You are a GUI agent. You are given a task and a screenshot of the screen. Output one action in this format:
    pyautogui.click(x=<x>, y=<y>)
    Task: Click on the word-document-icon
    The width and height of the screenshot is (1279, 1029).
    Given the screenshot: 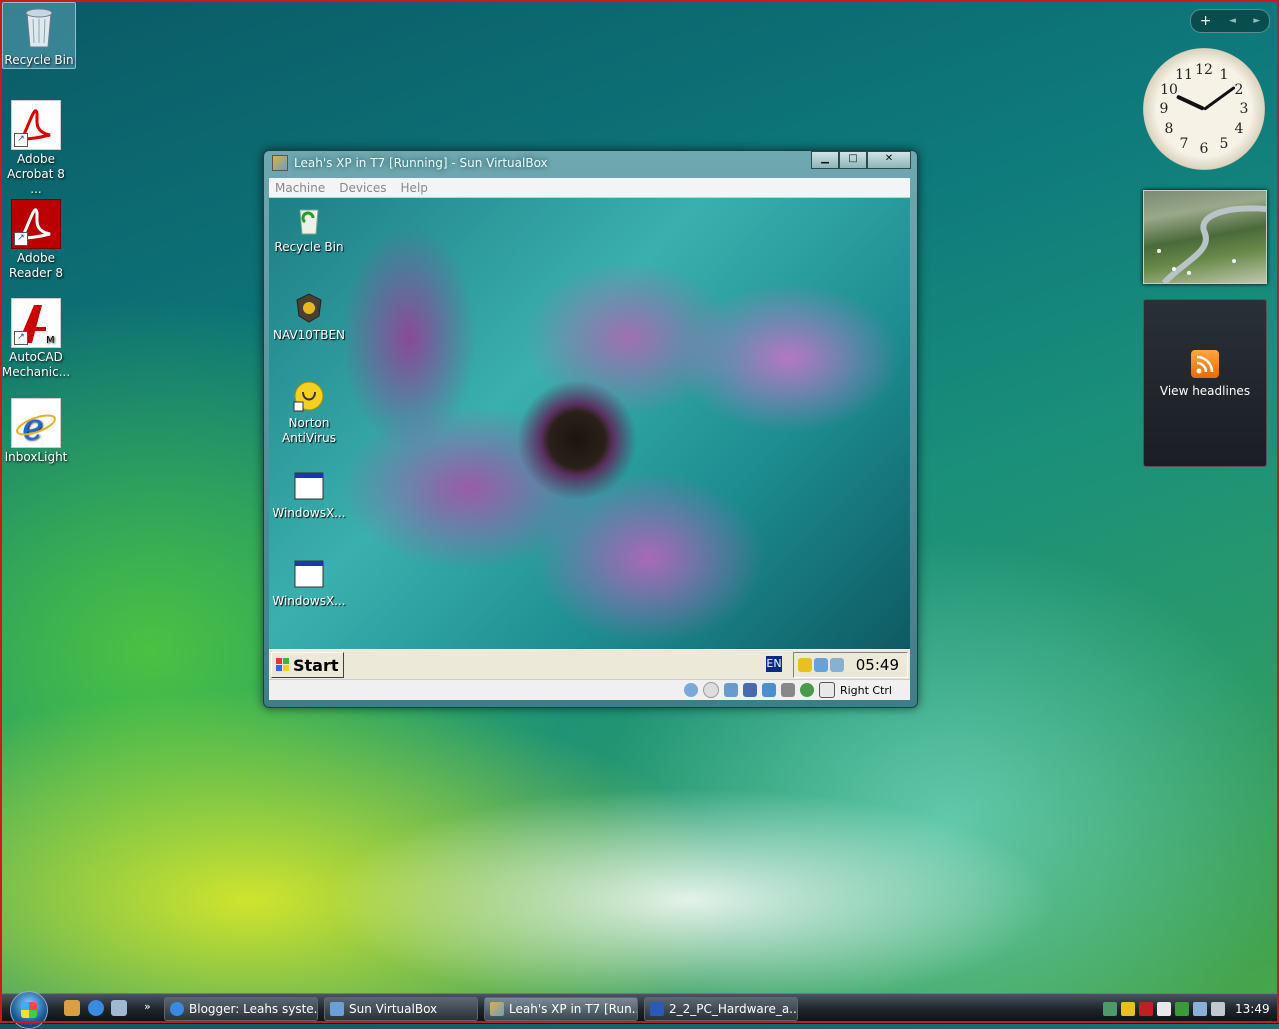 What is the action you would take?
    pyautogui.click(x=657, y=1009)
    